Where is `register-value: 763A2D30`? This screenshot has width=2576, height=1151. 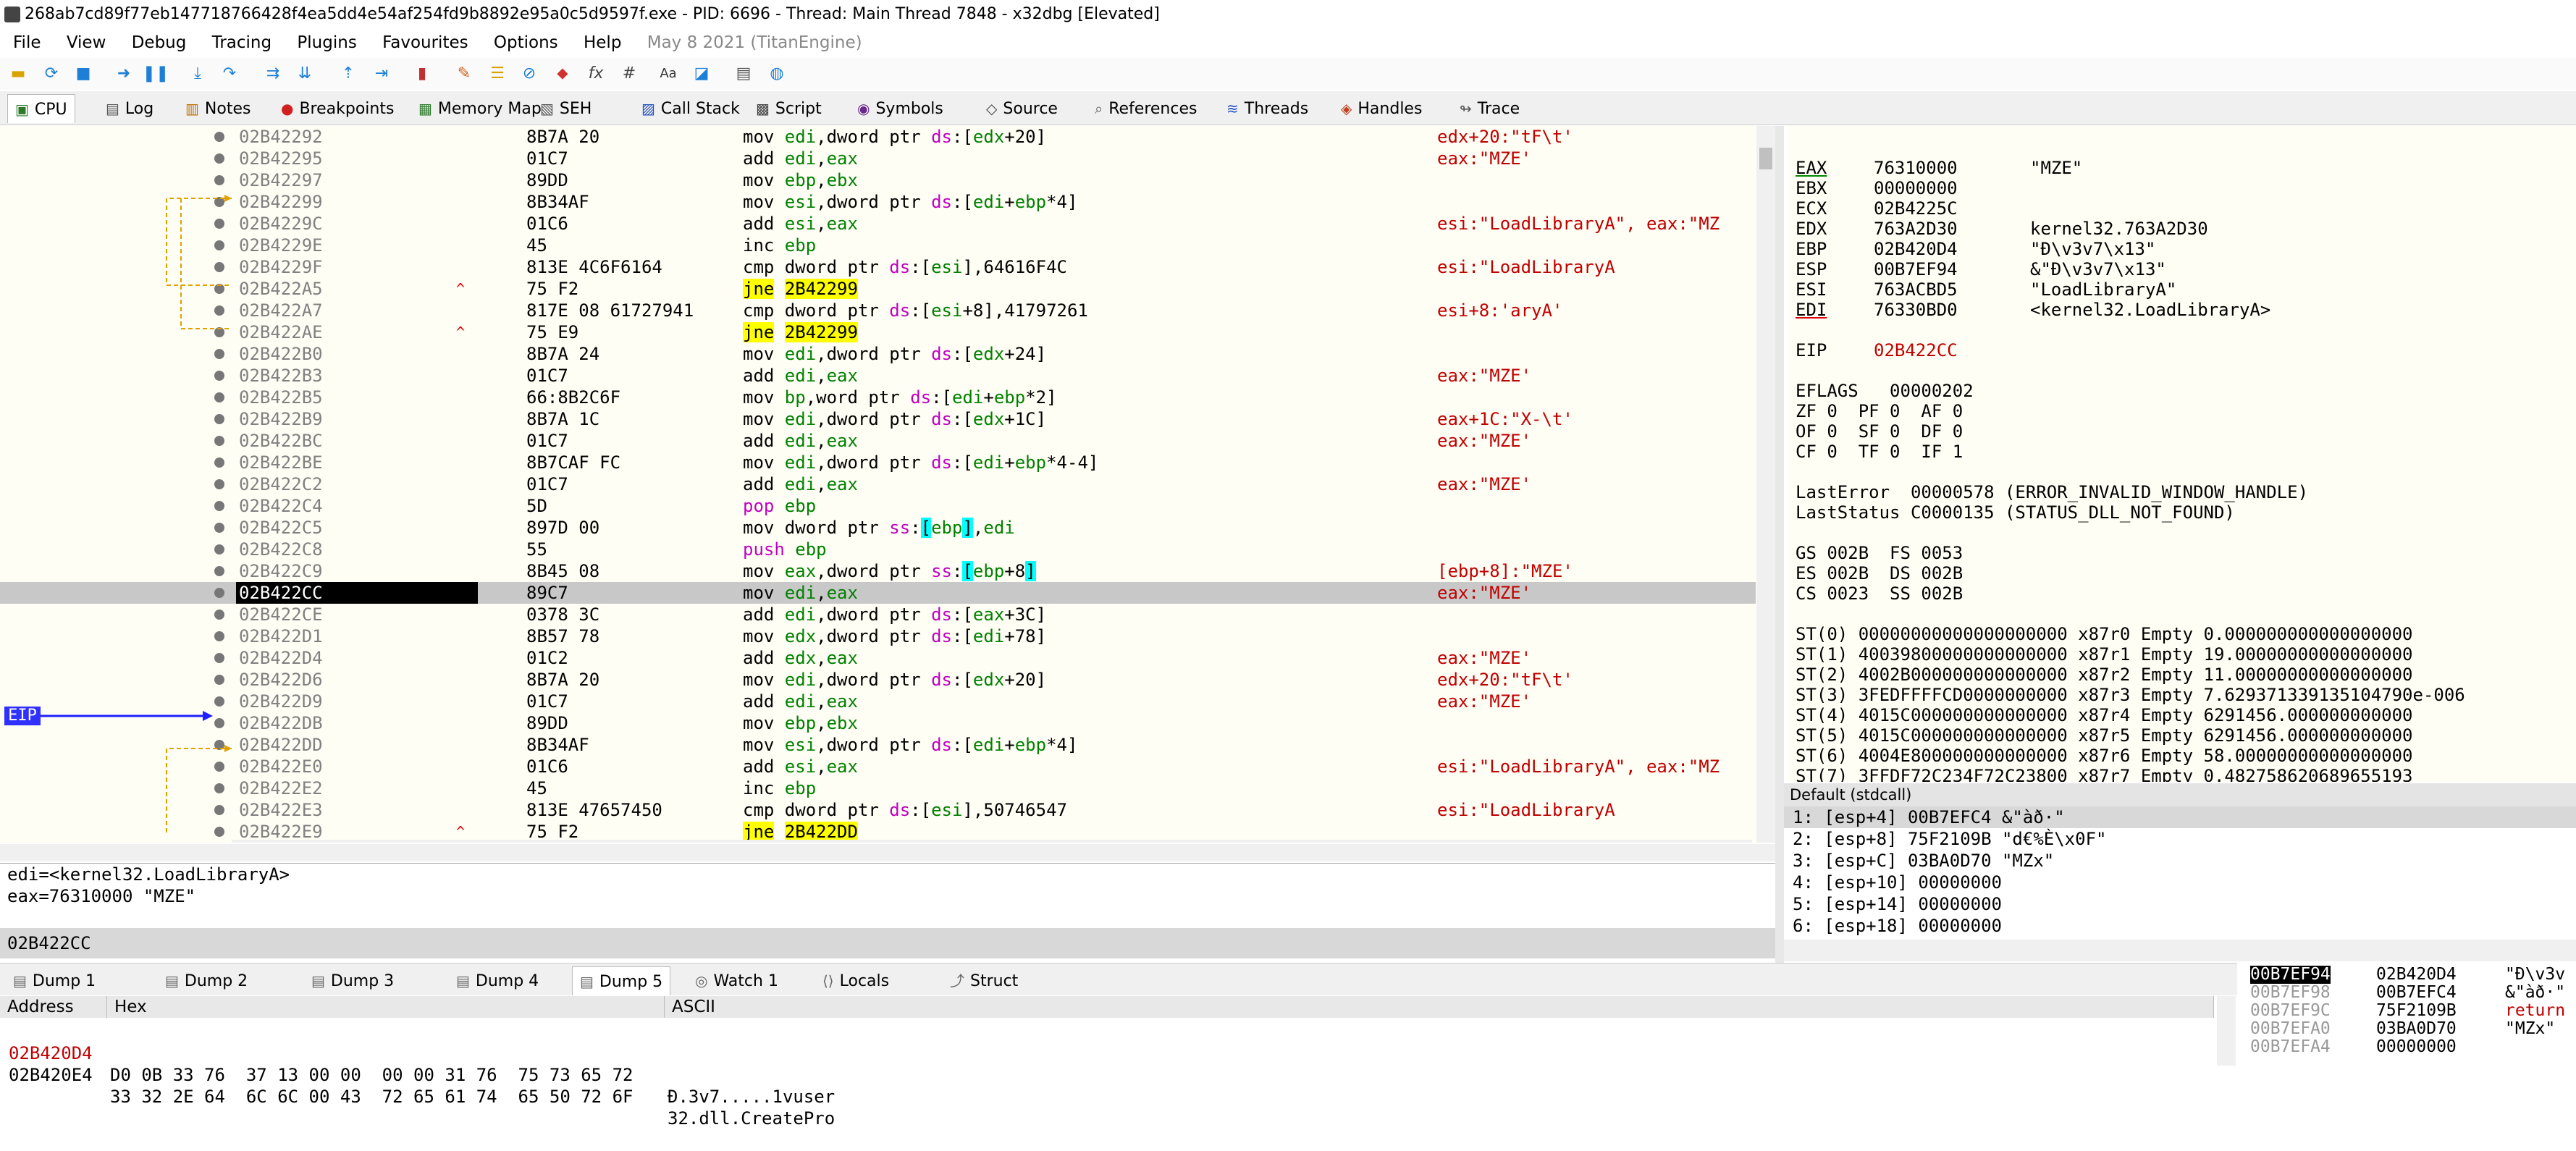
register-value: 763A2D30 is located at coordinates (1952, 229).